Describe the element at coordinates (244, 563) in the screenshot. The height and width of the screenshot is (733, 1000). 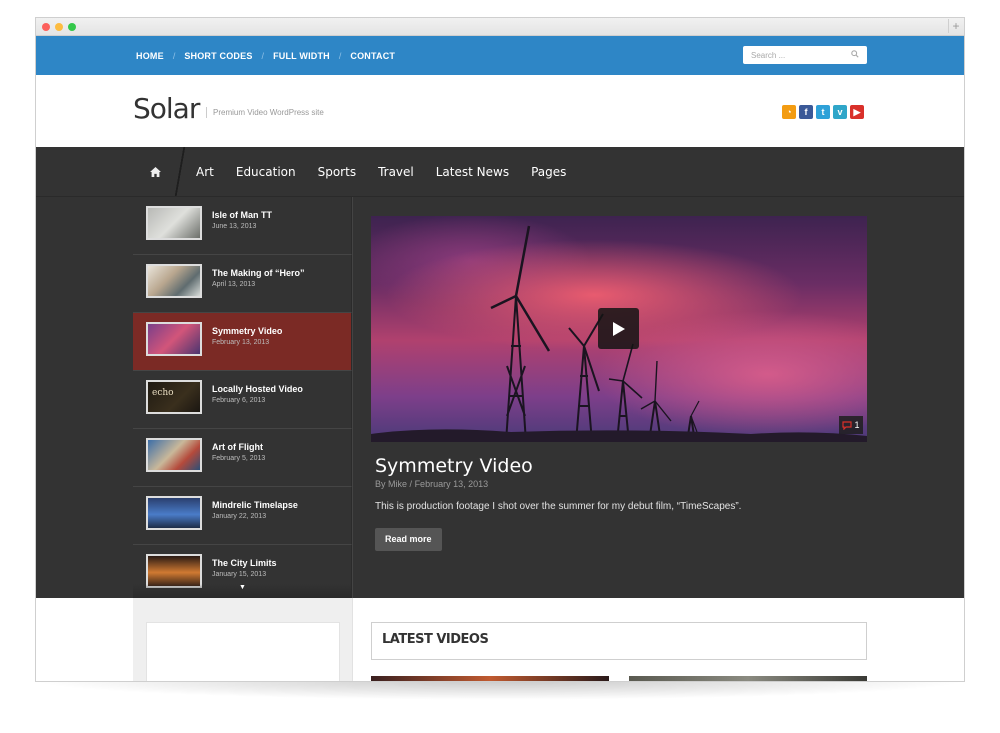
I see `video-title: The City Limits` at that location.